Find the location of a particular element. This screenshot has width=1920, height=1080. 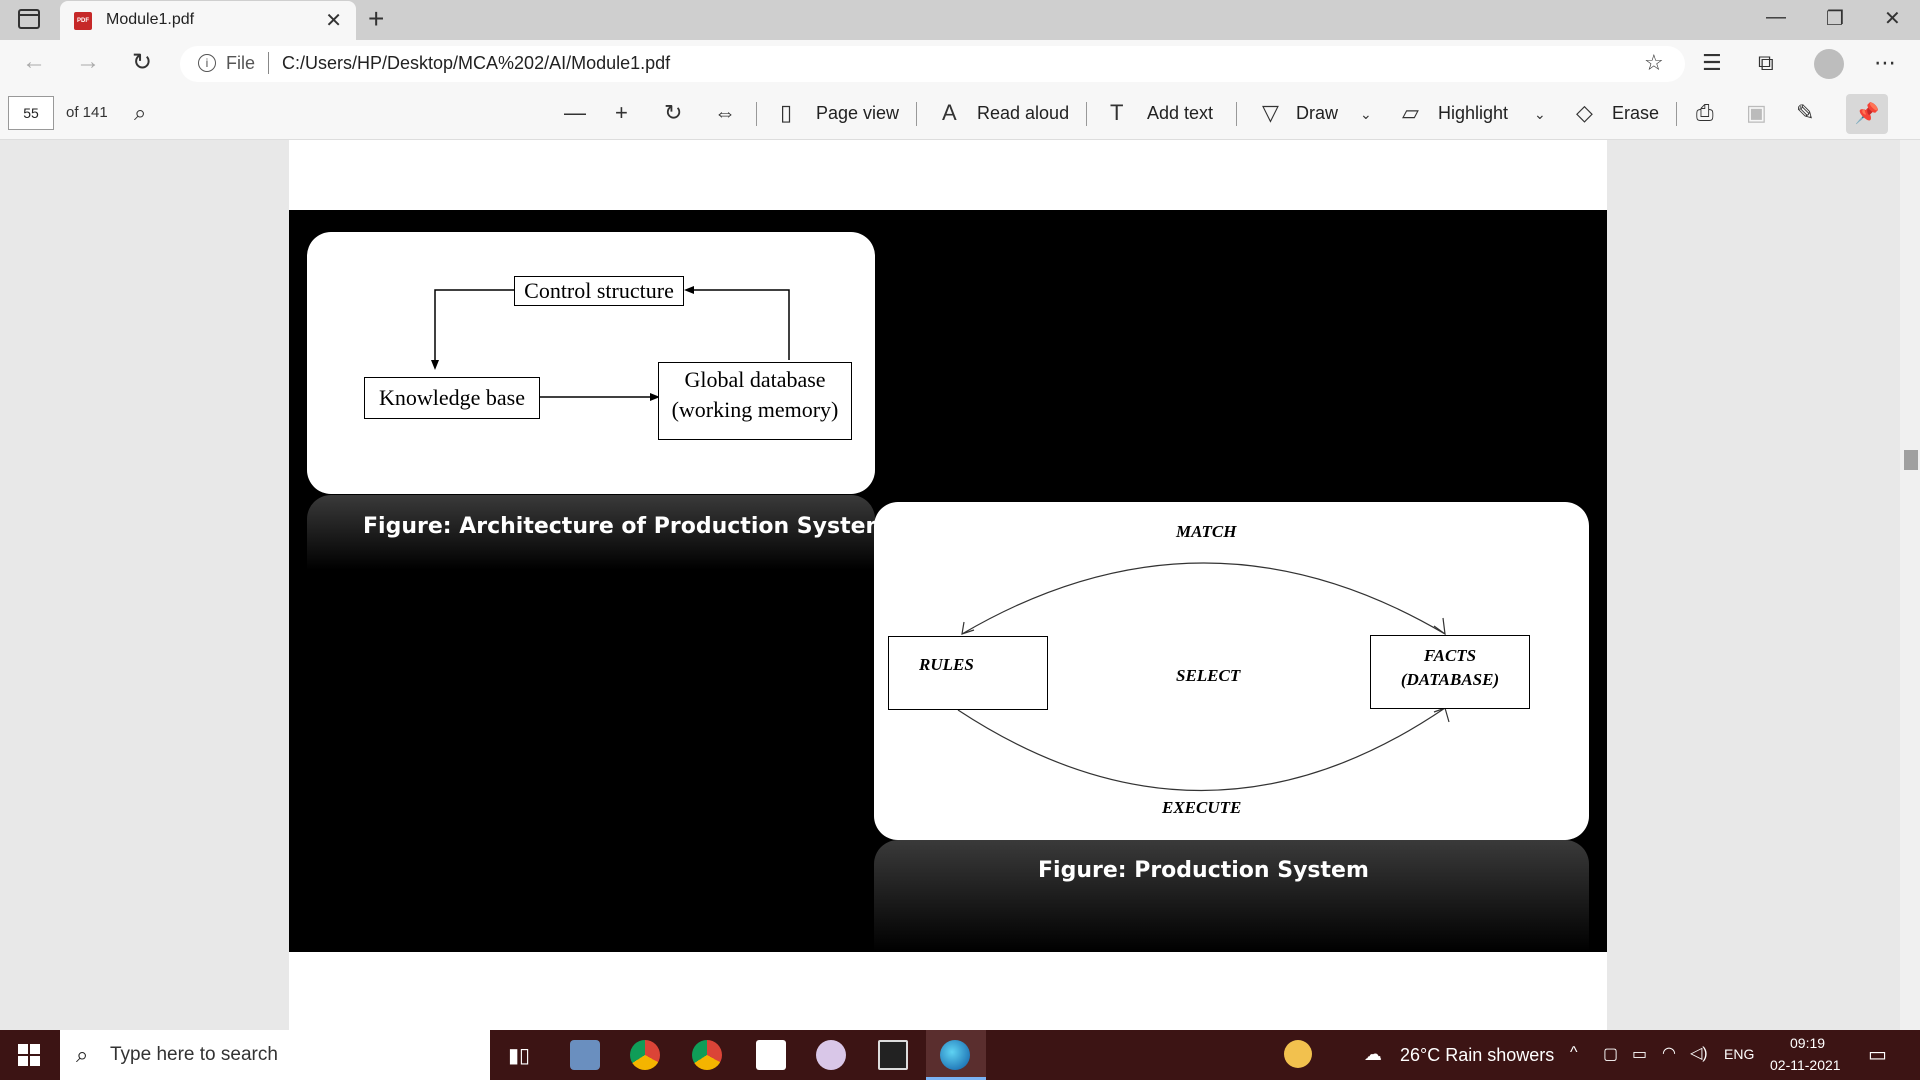

close-tab-icon: ✕ is located at coordinates (333, 20).